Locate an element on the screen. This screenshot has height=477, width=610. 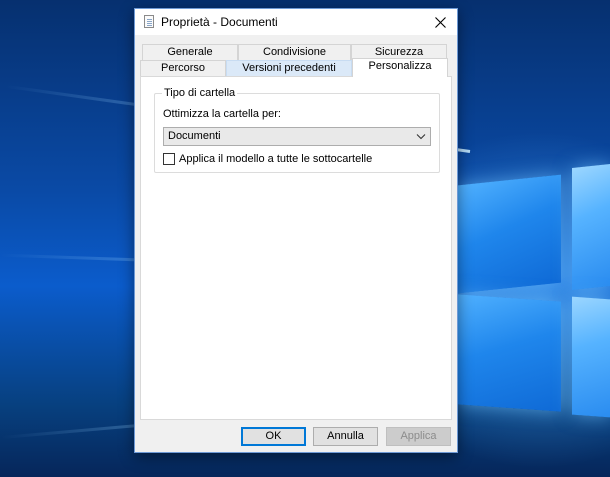
folder-type-dropdown: Documenti is located at coordinates (297, 136).